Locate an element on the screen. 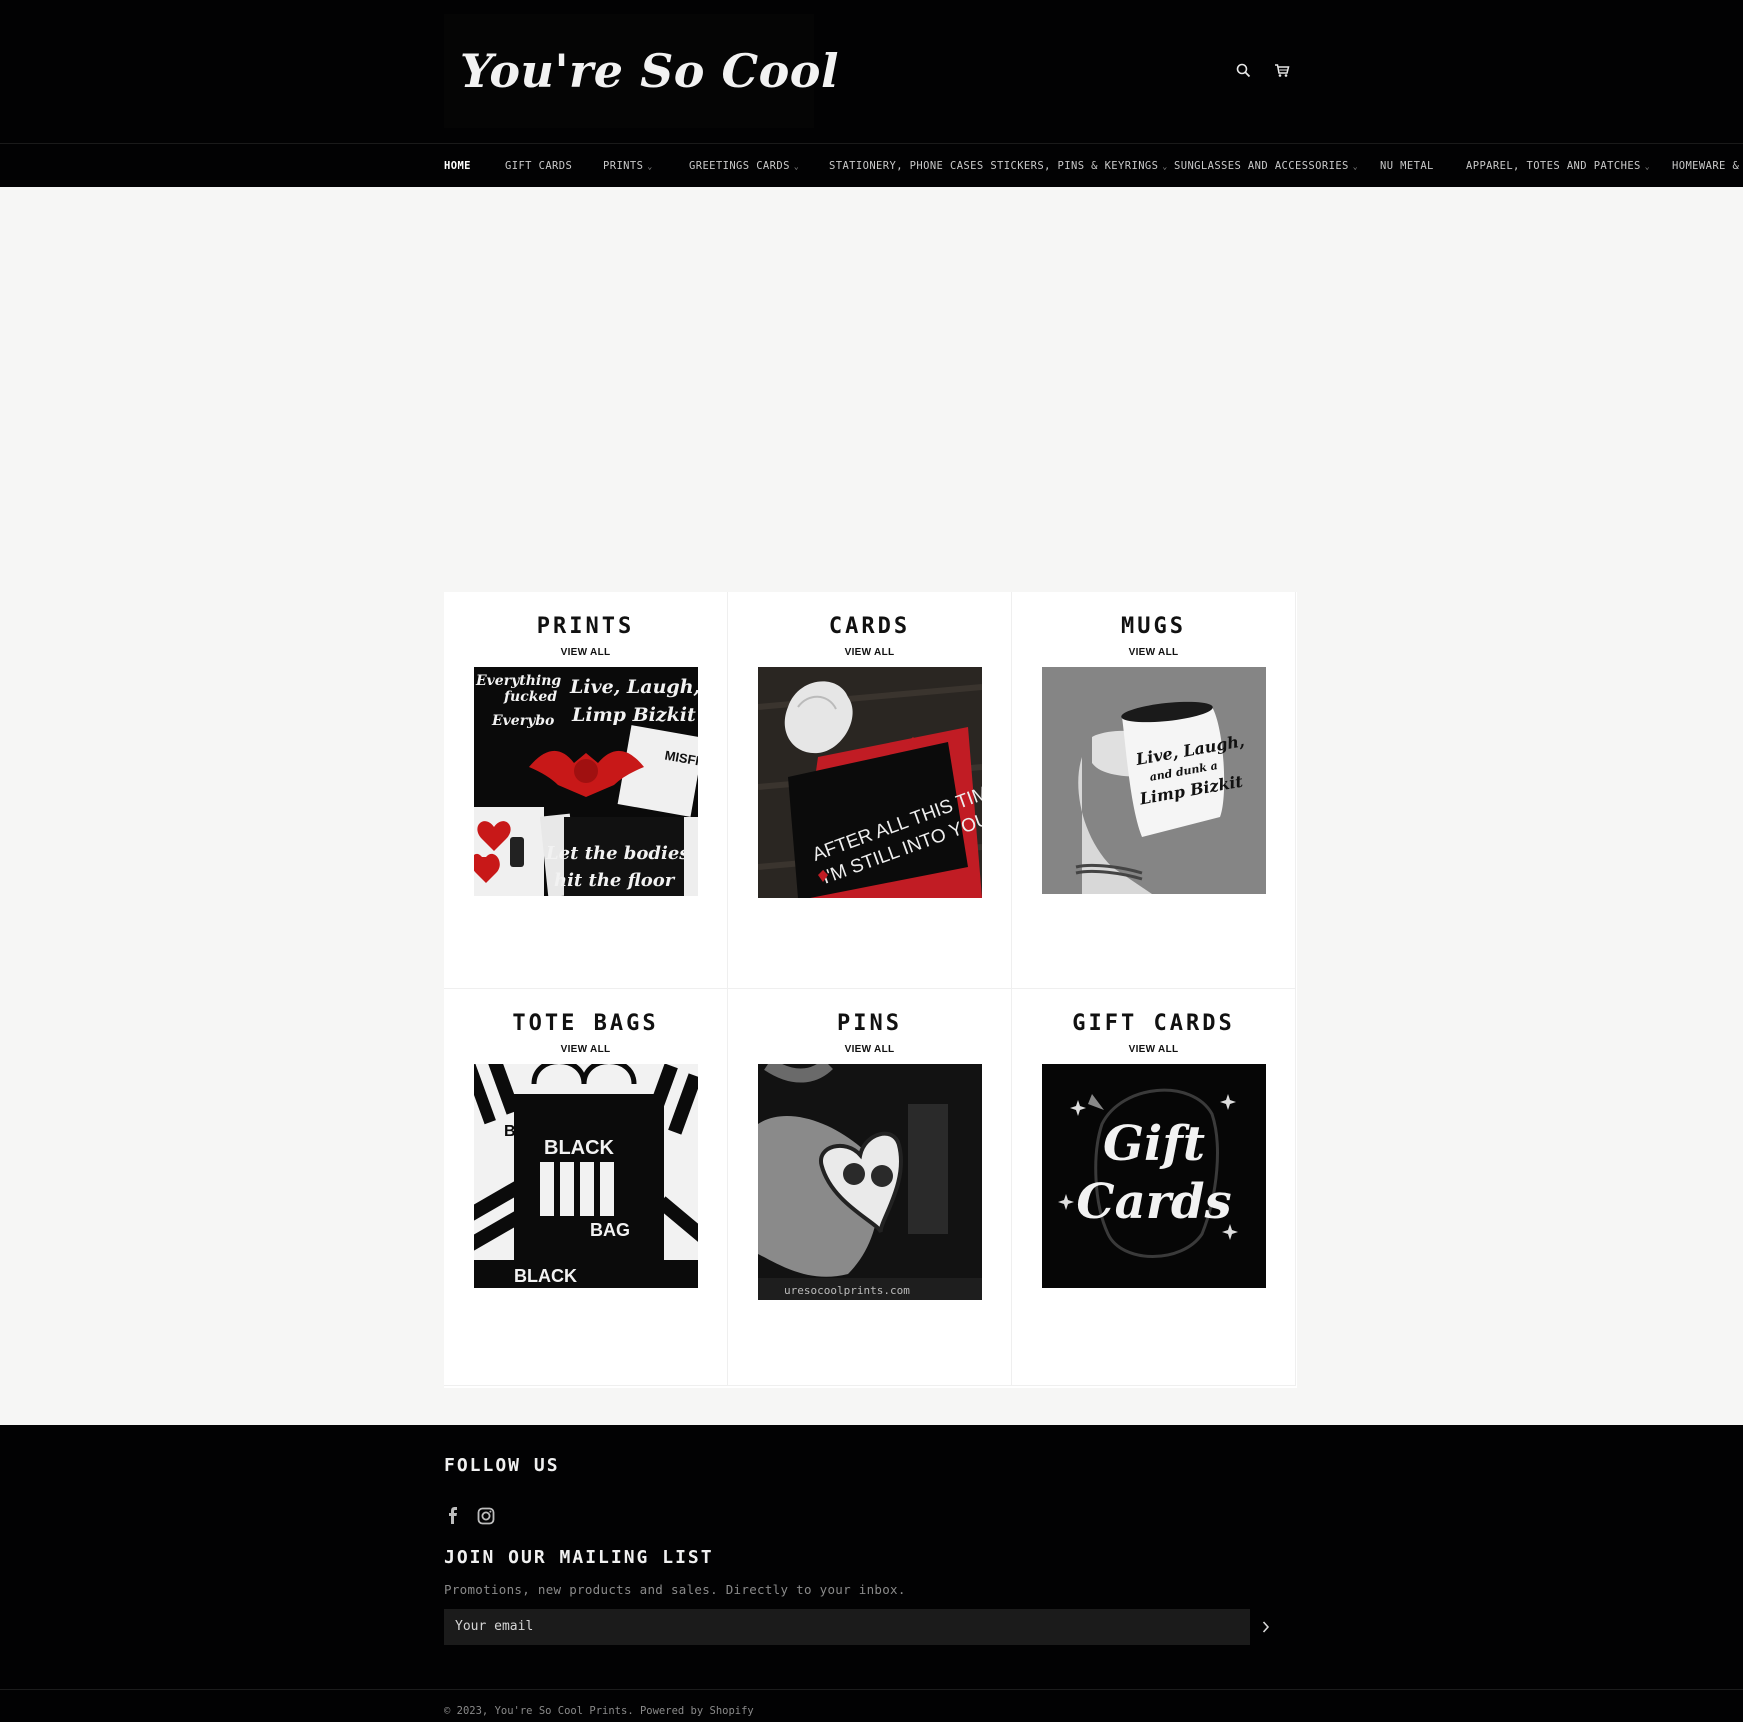  prints-text: Everybo is located at coordinates (522, 721).